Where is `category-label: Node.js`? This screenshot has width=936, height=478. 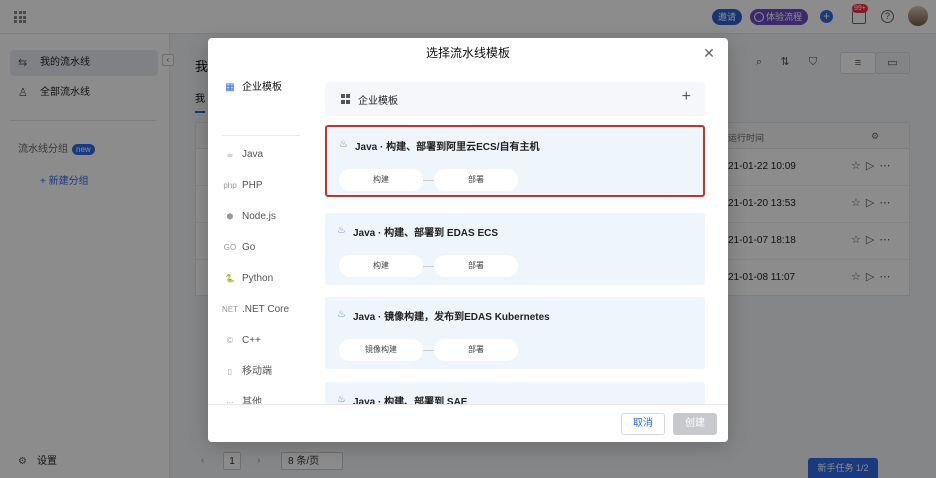
category-label: Node.js is located at coordinates (259, 216).